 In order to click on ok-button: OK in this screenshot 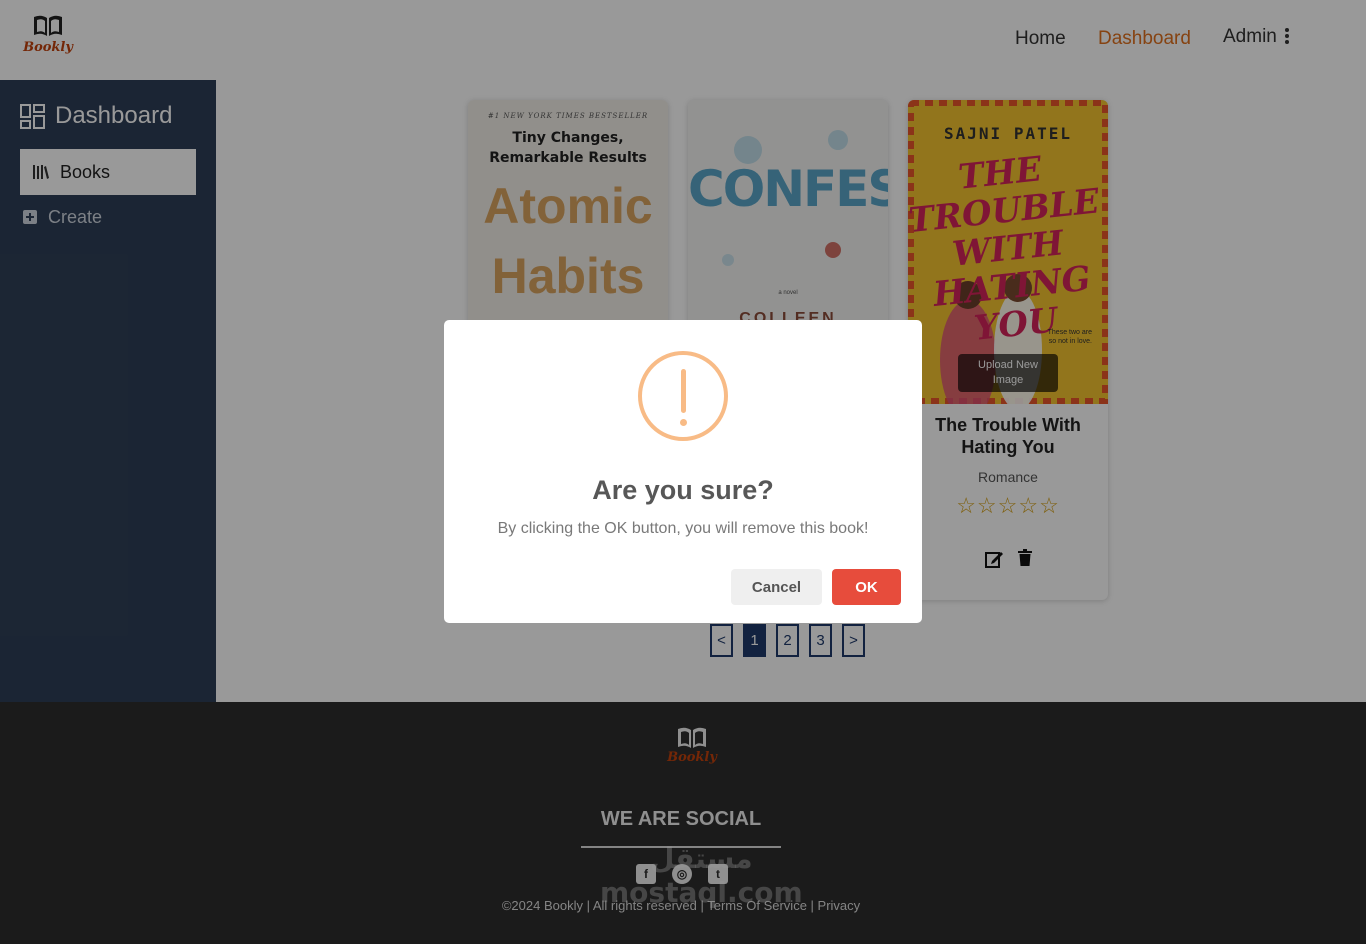, I will do `click(866, 587)`.